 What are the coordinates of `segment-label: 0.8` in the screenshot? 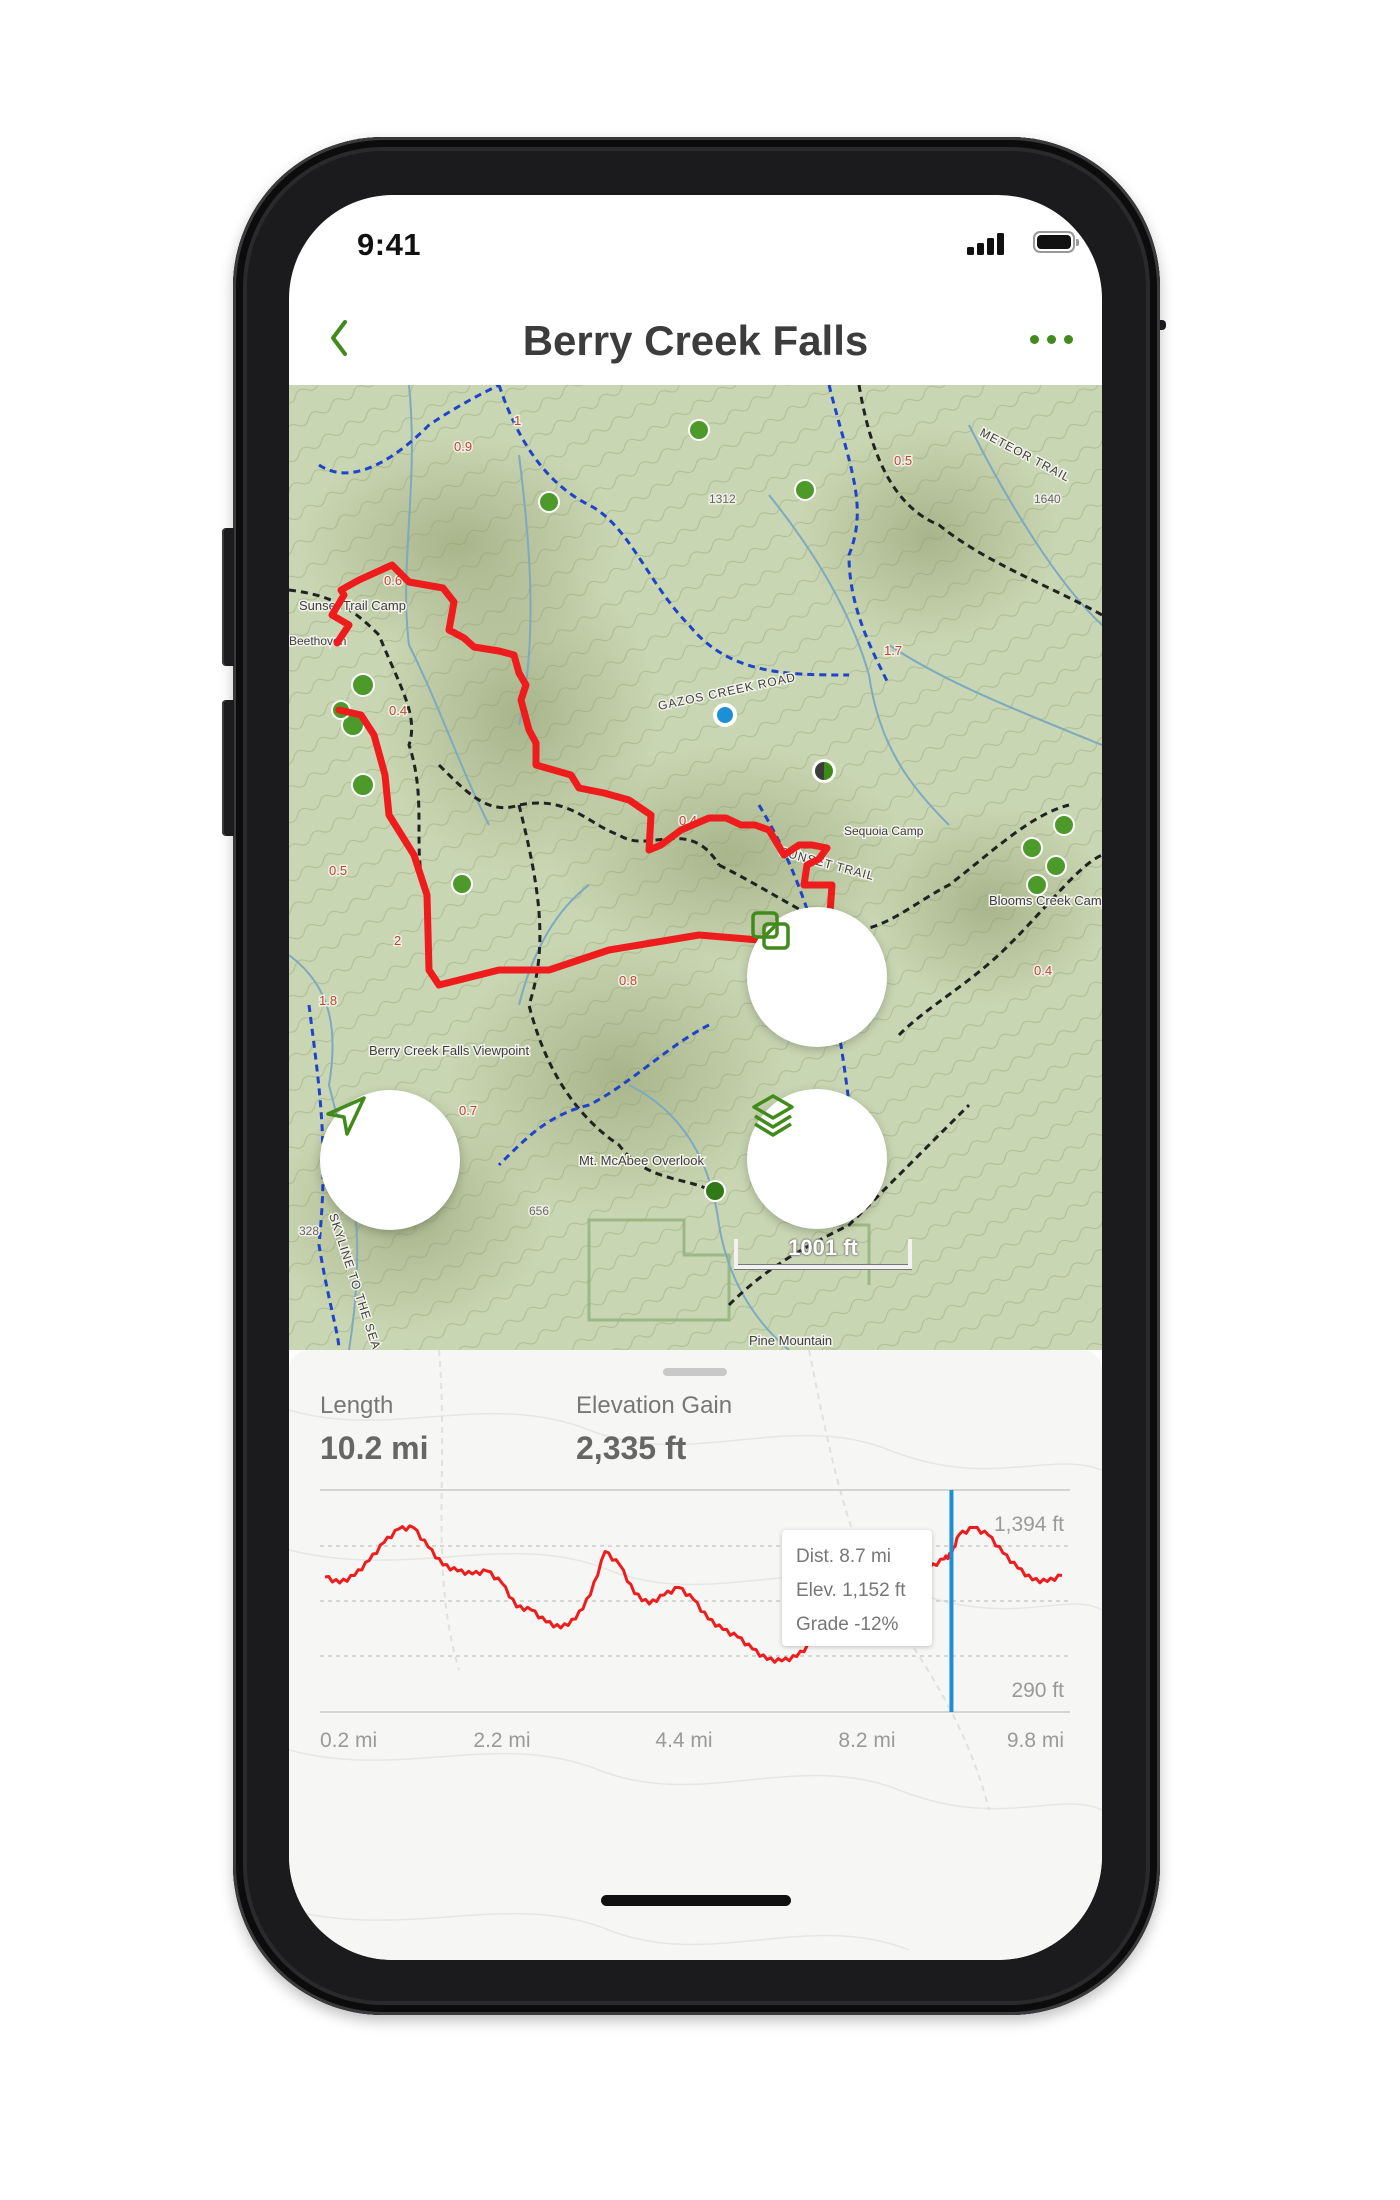 It's located at (628, 980).